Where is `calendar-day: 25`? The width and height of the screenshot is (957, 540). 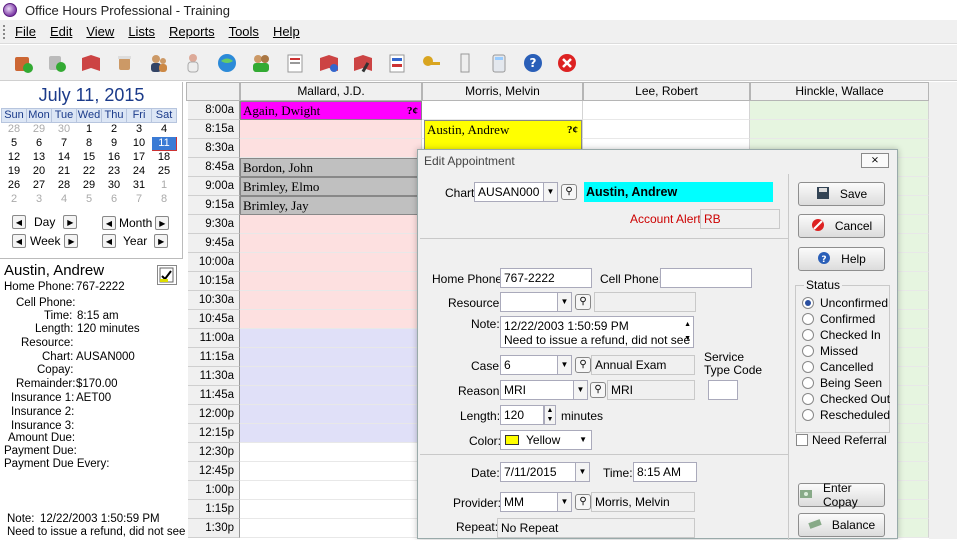
calendar-day: 25 is located at coordinates (164, 171).